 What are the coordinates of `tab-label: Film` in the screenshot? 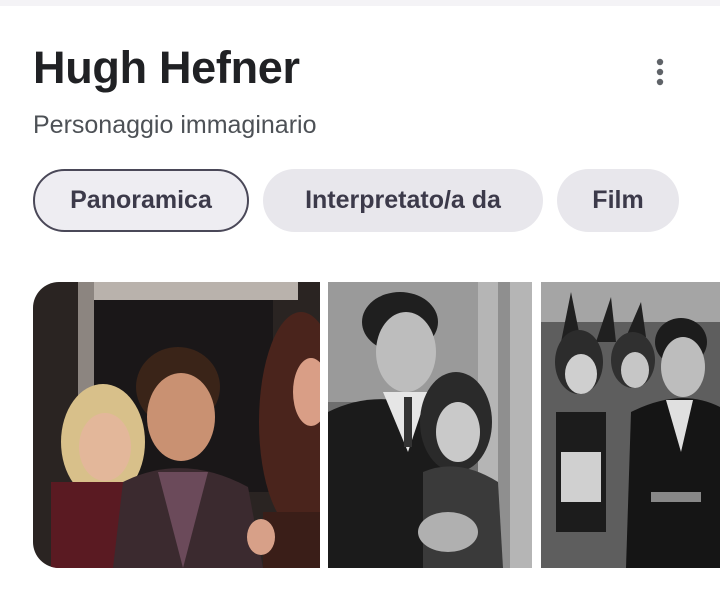 It's located at (618, 200).